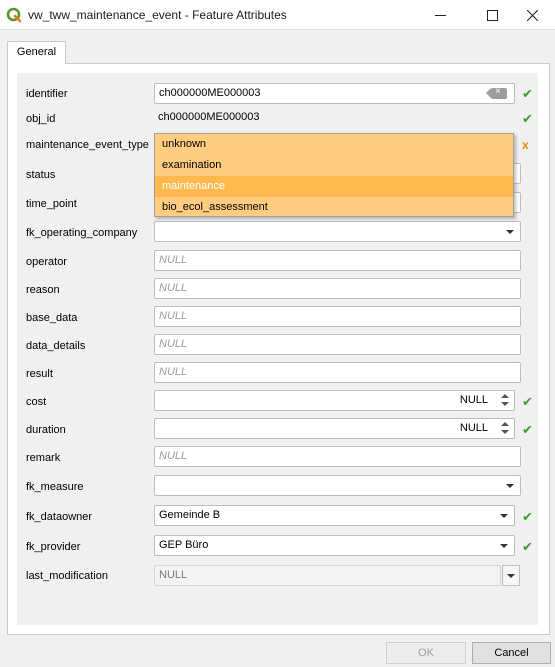 The height and width of the screenshot is (667, 555). What do you see at coordinates (496, 92) in the screenshot?
I see `clear-icon: ×` at bounding box center [496, 92].